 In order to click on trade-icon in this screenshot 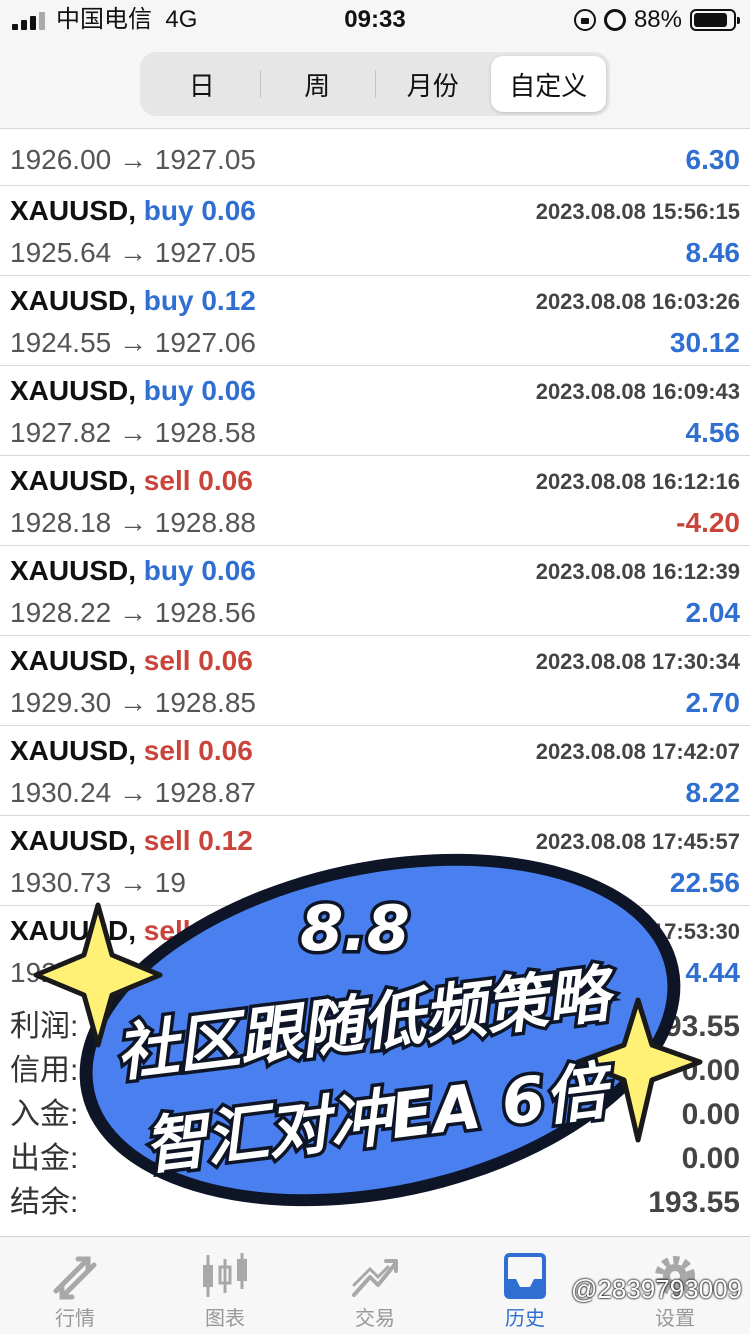, I will do `click(375, 1278)`.